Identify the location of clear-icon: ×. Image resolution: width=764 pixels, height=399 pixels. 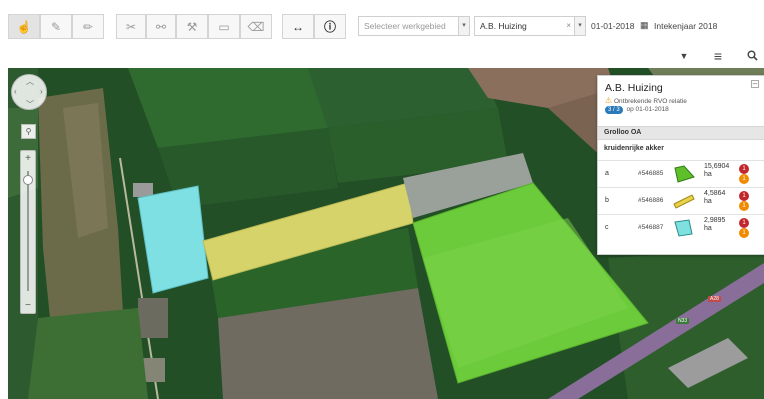
(568, 26).